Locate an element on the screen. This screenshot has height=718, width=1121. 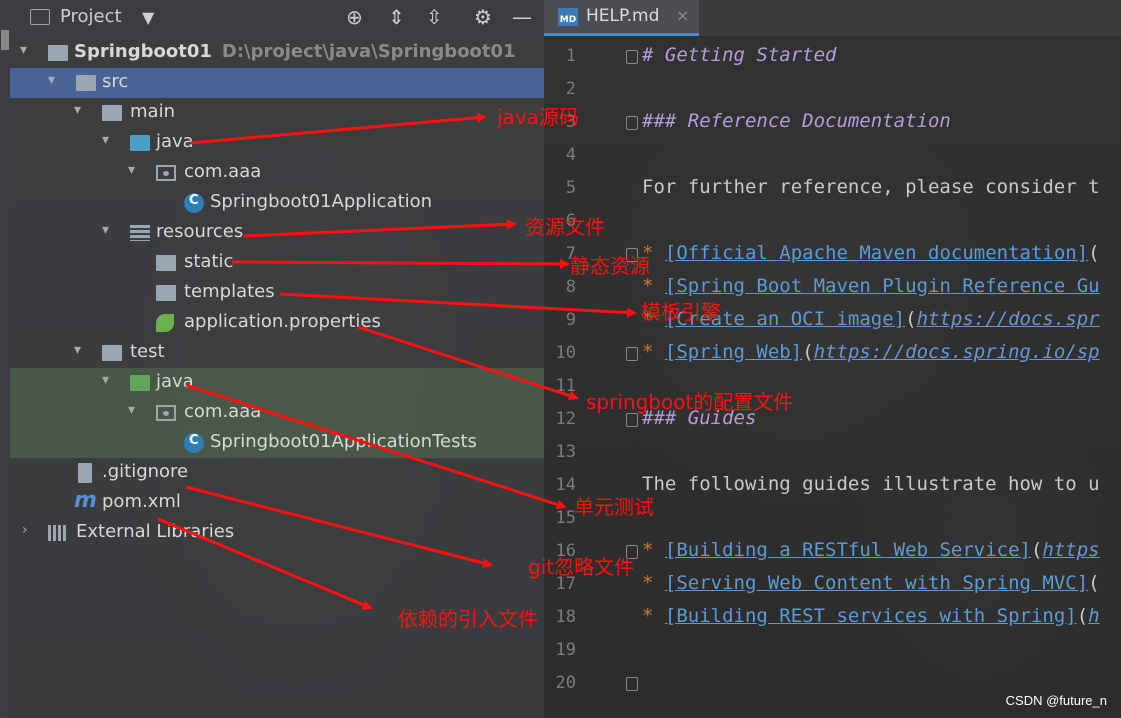
line-number: 5 is located at coordinates (570, 188).